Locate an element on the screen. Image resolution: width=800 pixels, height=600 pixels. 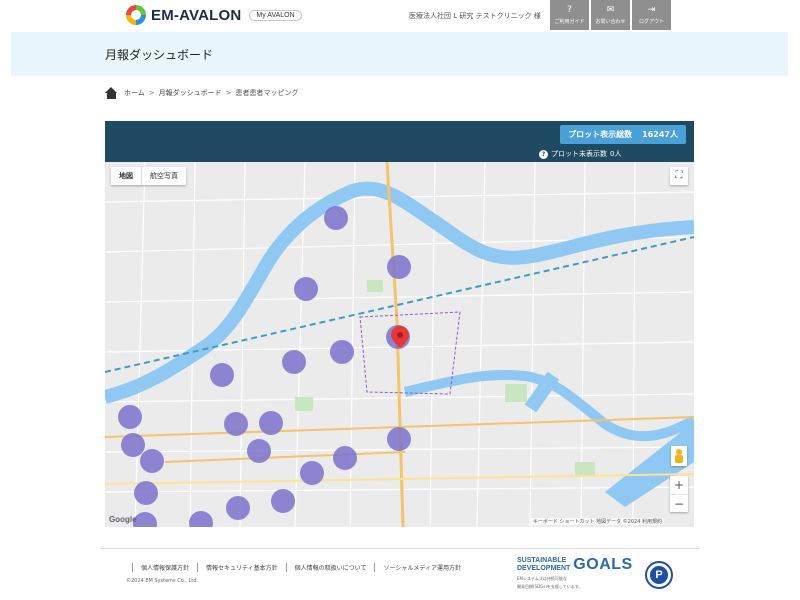
footer-divider is located at coordinates (400, 548).